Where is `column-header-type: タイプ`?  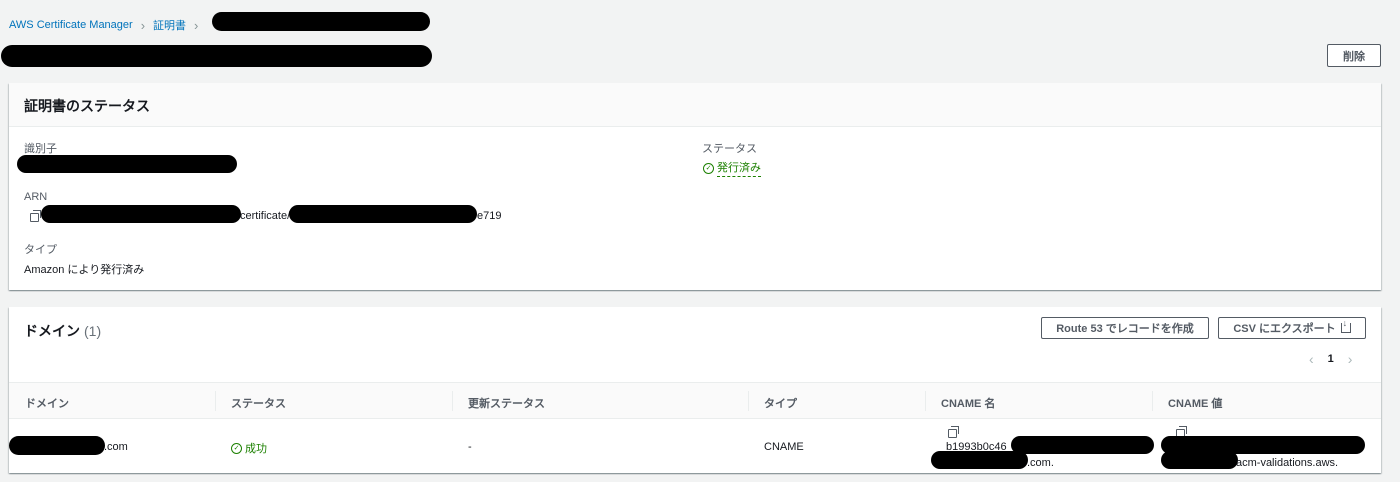 column-header-type: タイプ is located at coordinates (780, 403).